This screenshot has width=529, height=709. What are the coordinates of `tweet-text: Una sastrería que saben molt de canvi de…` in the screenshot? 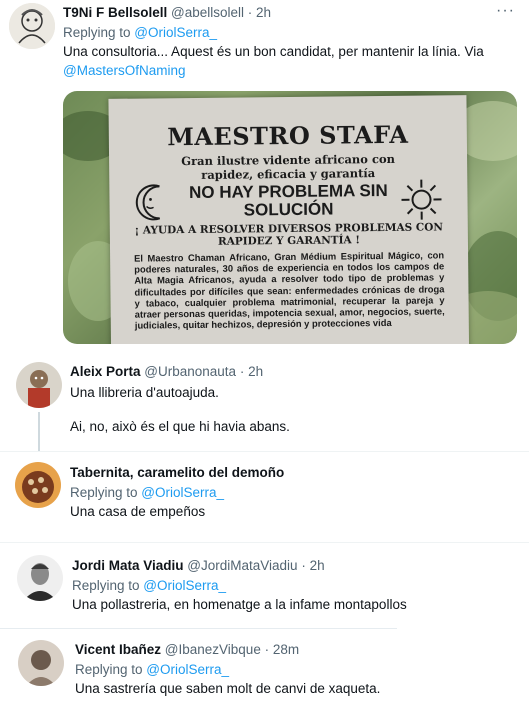 It's located at (228, 688).